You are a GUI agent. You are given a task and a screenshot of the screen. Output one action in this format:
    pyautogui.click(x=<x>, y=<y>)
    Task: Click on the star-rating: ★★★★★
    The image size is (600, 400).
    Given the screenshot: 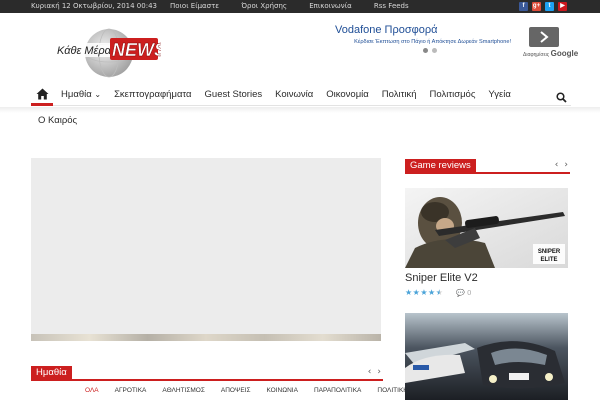 What is the action you would take?
    pyautogui.click(x=424, y=292)
    